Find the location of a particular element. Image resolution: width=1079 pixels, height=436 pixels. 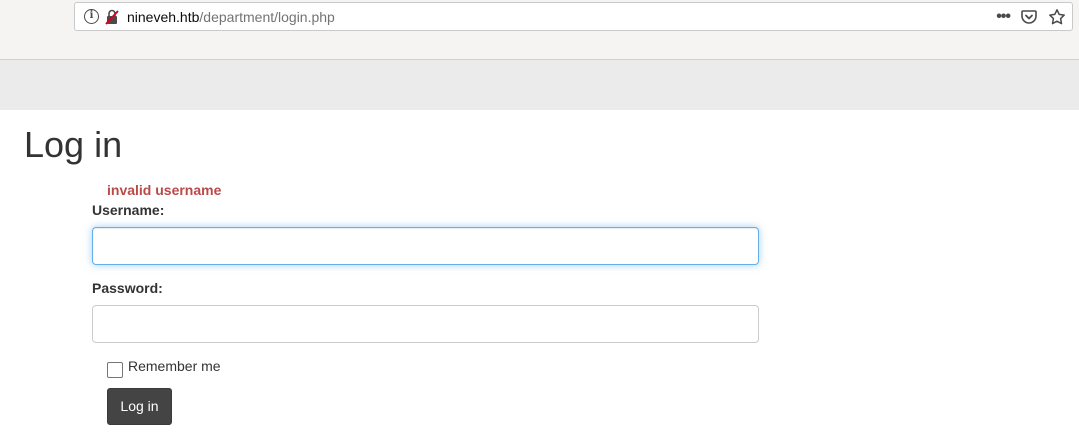

url-host: nineveh.htb is located at coordinates (163, 17).